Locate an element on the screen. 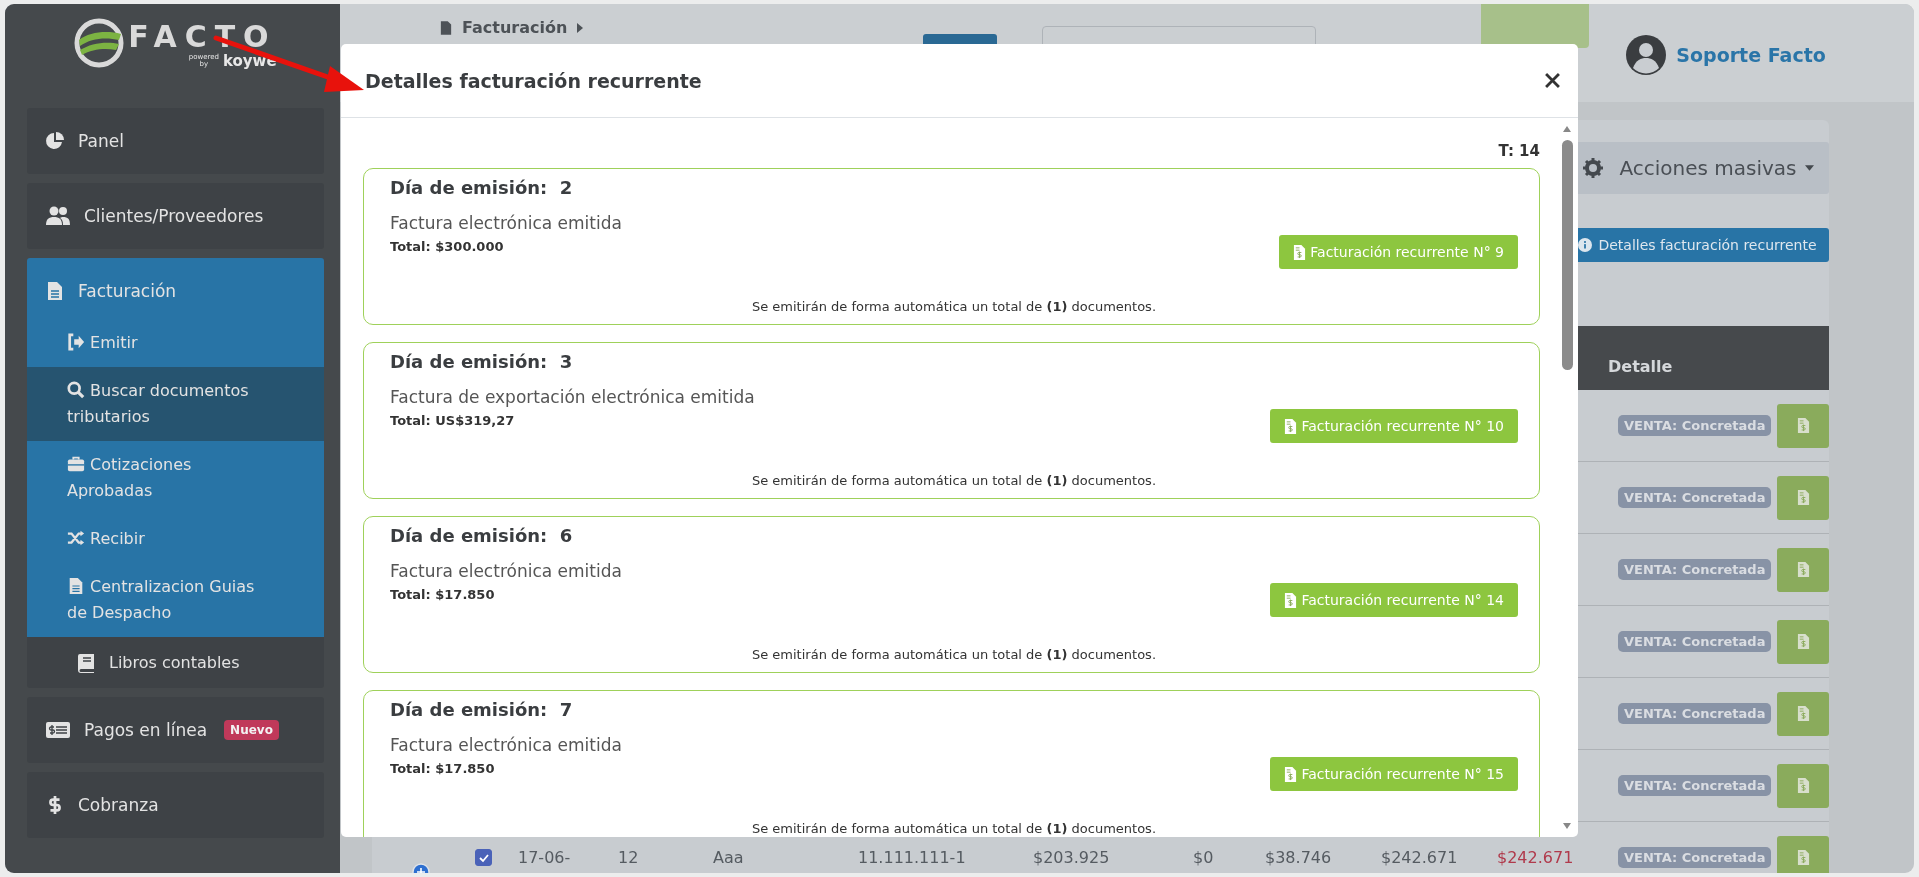  table-cell-text: 17-06- is located at coordinates (544, 857).